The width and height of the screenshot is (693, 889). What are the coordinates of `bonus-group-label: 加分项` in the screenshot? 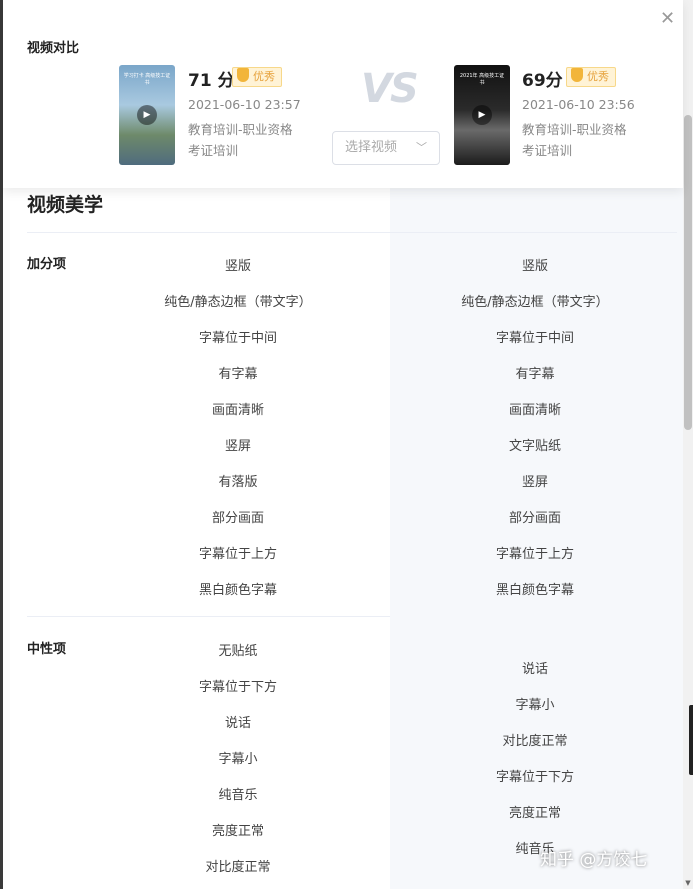 It's located at (47, 264).